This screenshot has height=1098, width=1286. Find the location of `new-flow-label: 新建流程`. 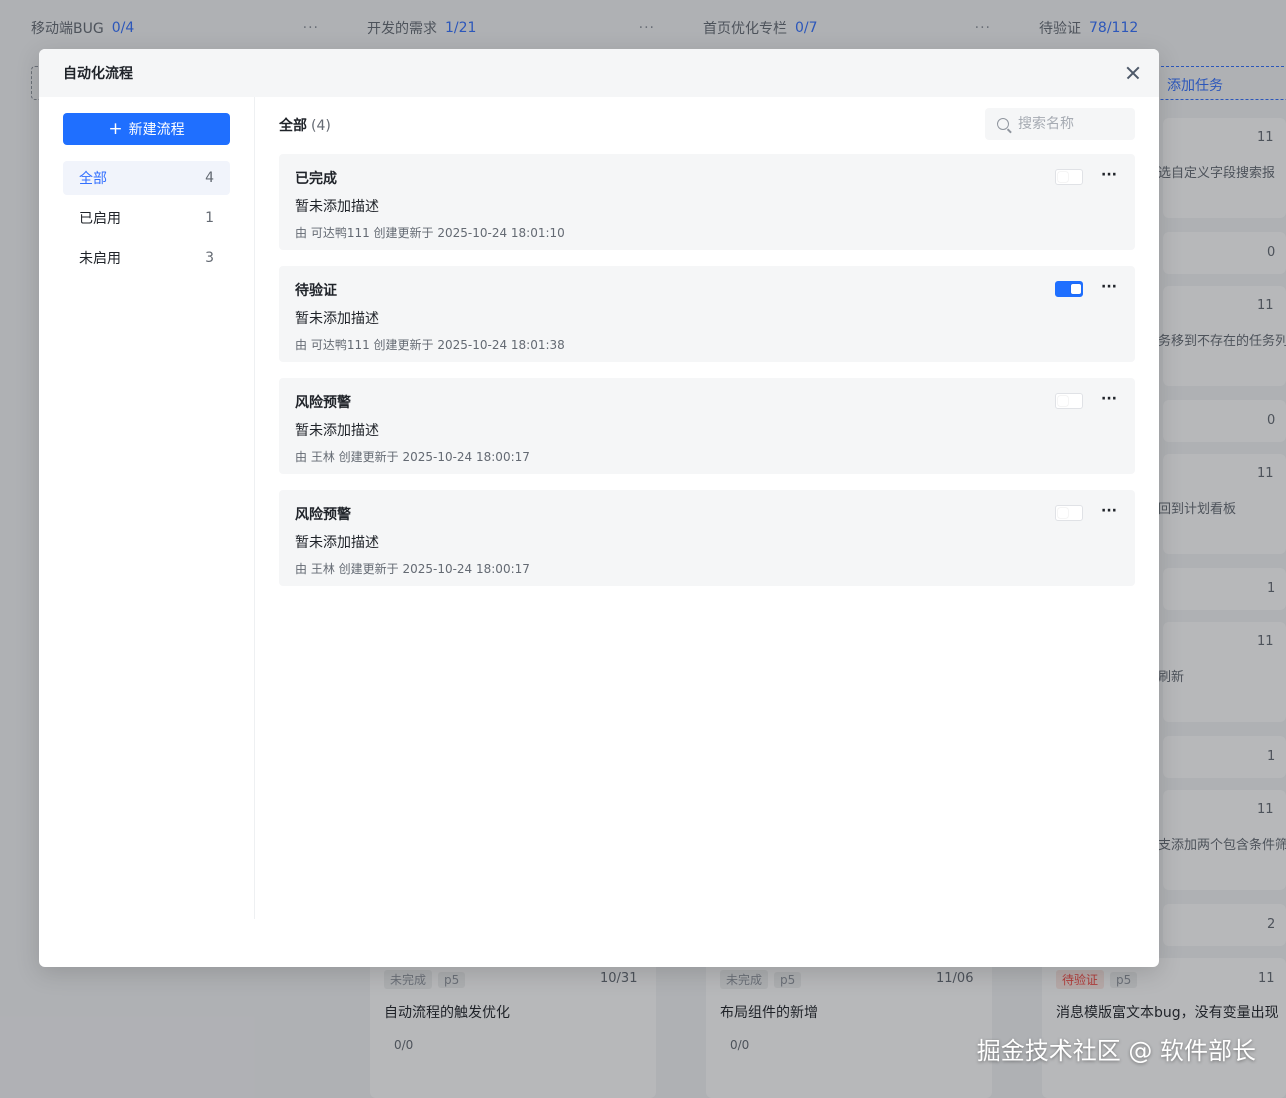

new-flow-label: 新建流程 is located at coordinates (156, 130).